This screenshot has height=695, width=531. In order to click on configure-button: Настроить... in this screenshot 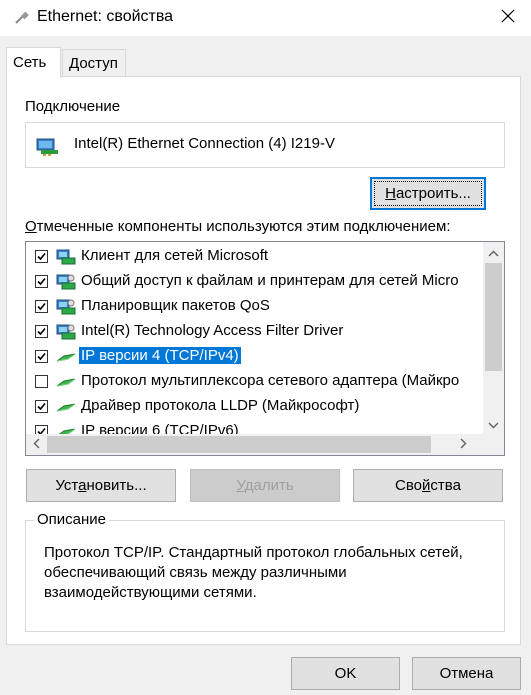, I will do `click(428, 193)`.